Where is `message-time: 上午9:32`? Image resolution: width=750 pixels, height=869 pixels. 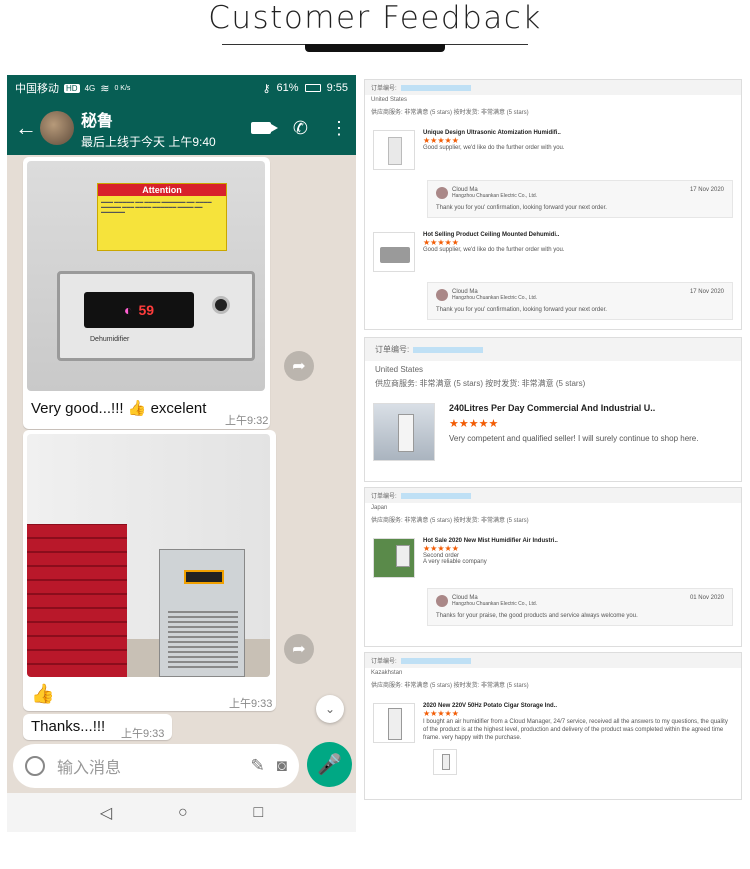
message-time: 上午9:32 is located at coordinates (247, 421).